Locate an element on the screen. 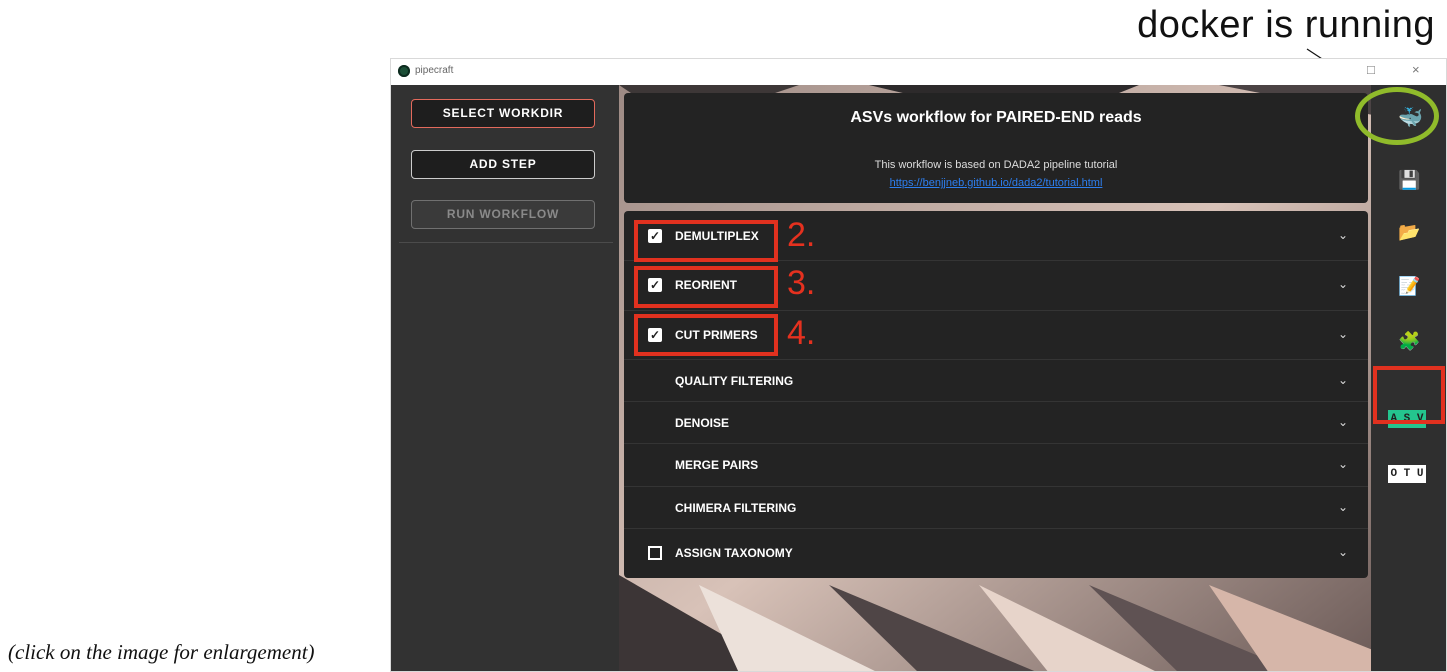 This screenshot has width=1447, height=672. step-denoise: DENOISE ⌄ is located at coordinates (996, 422).